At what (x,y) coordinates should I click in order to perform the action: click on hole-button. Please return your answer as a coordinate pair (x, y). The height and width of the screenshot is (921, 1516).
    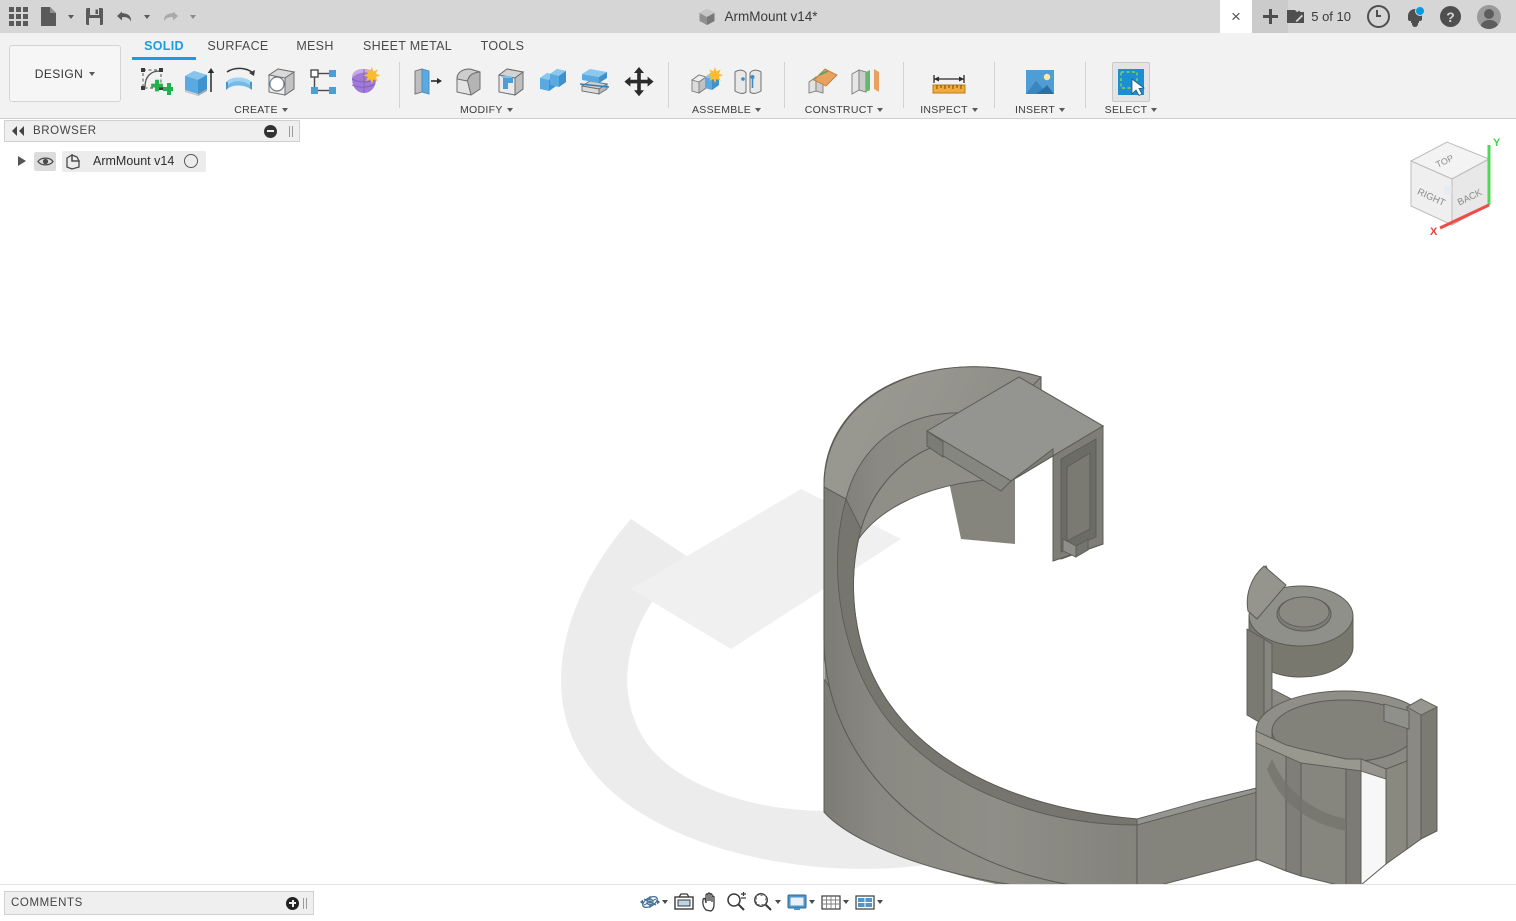
    Looking at the image, I should click on (282, 82).